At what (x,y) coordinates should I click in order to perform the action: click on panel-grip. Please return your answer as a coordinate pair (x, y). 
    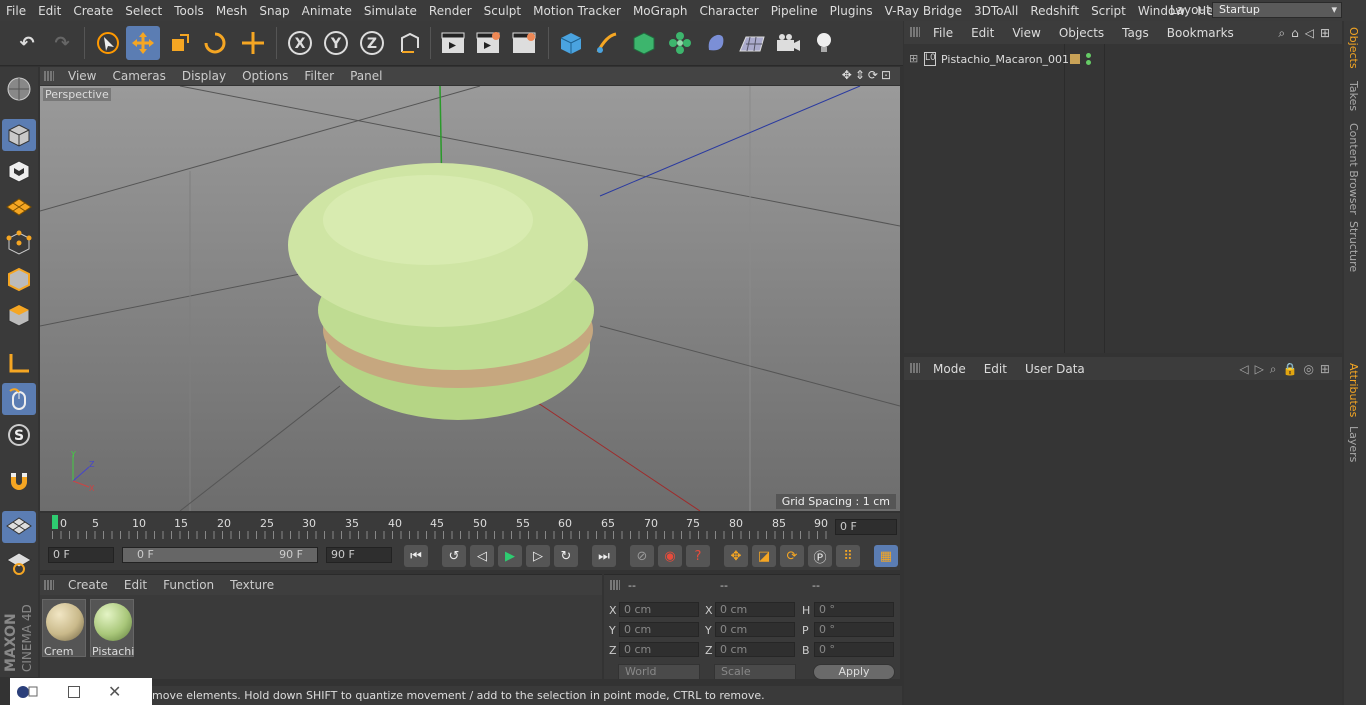
    Looking at the image, I should click on (49, 76).